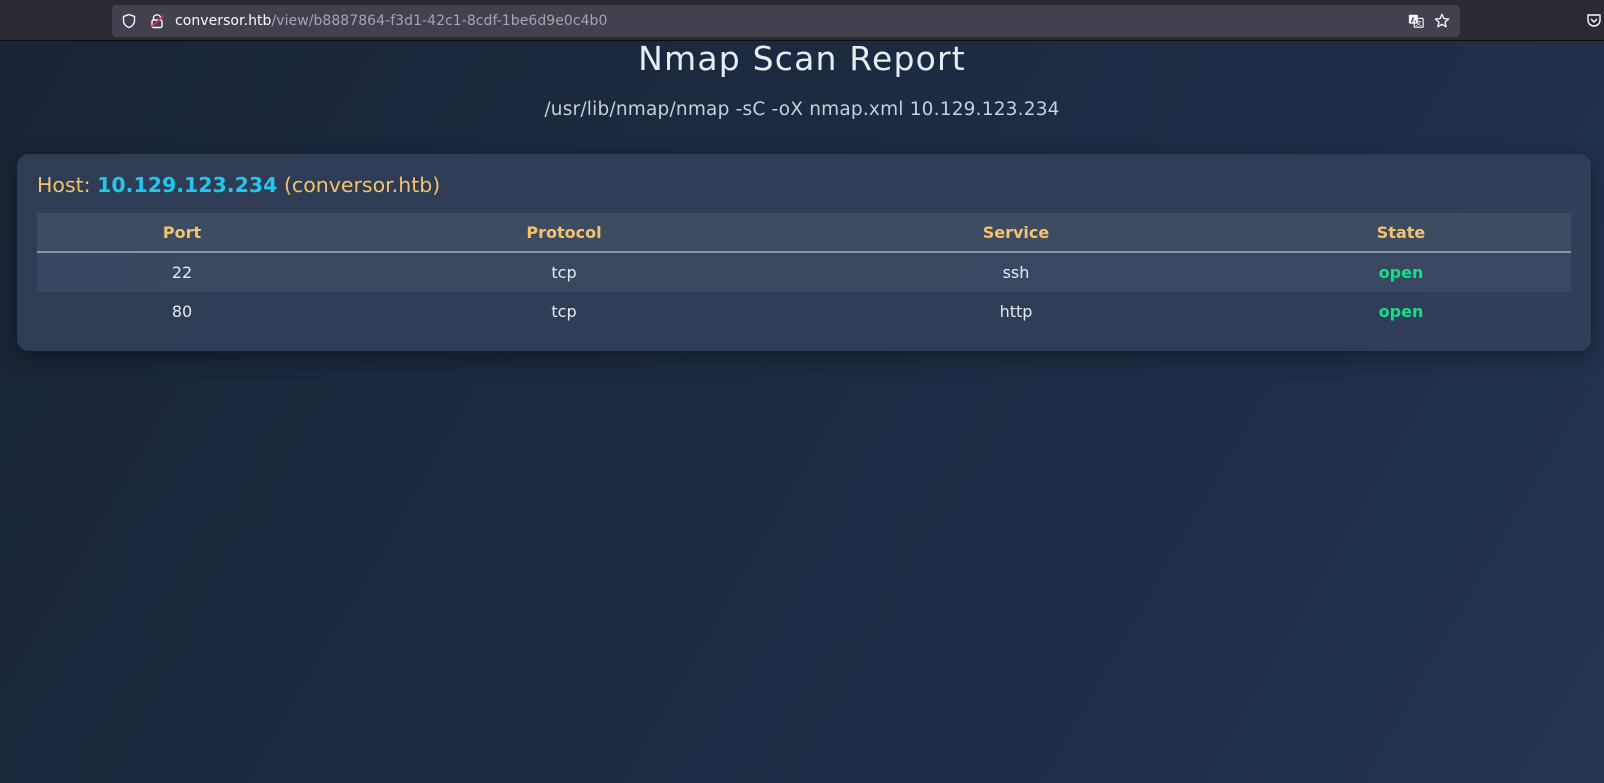 This screenshot has width=1604, height=783. What do you see at coordinates (1419, 23) in the screenshot?
I see `svg-text: 文` at bounding box center [1419, 23].